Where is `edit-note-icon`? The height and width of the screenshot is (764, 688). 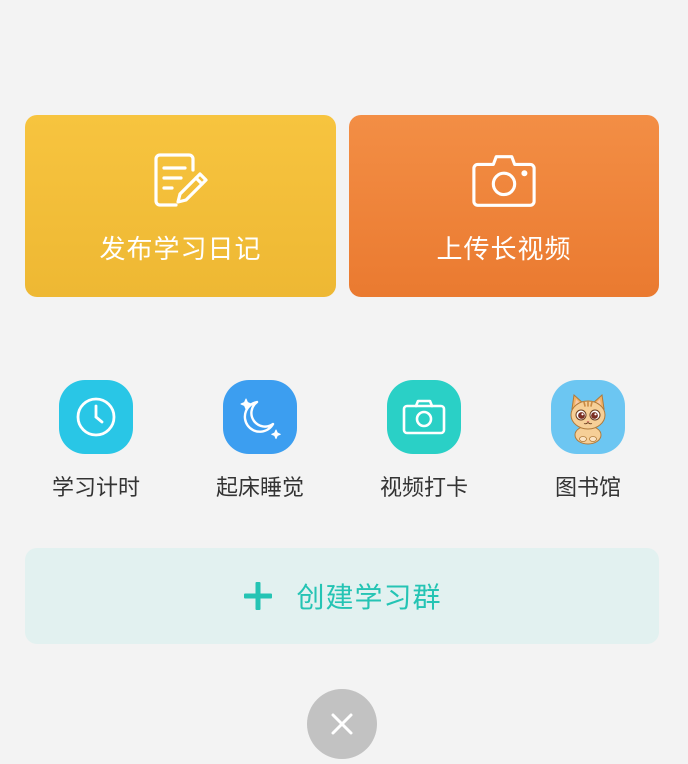 edit-note-icon is located at coordinates (181, 181).